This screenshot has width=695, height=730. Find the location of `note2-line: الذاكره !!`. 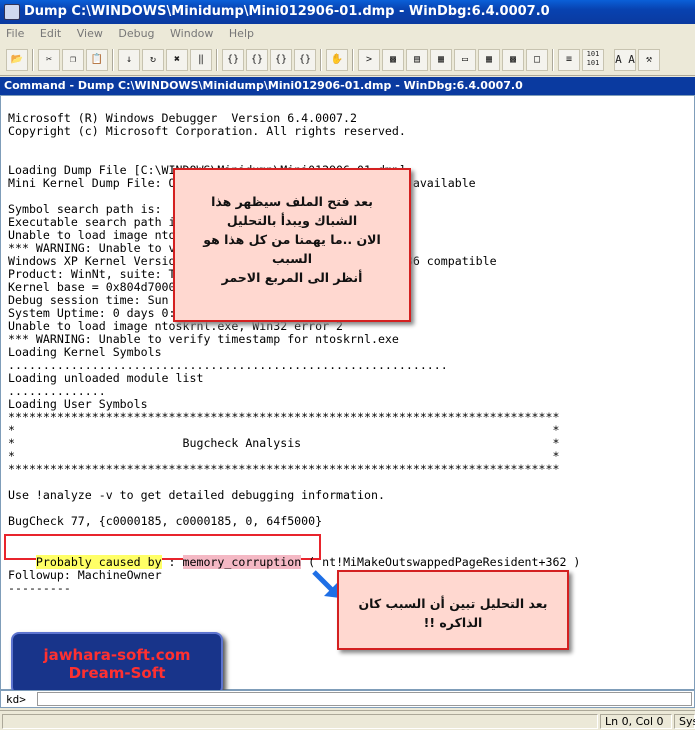

note2-line: الذاكره !! is located at coordinates (453, 622).